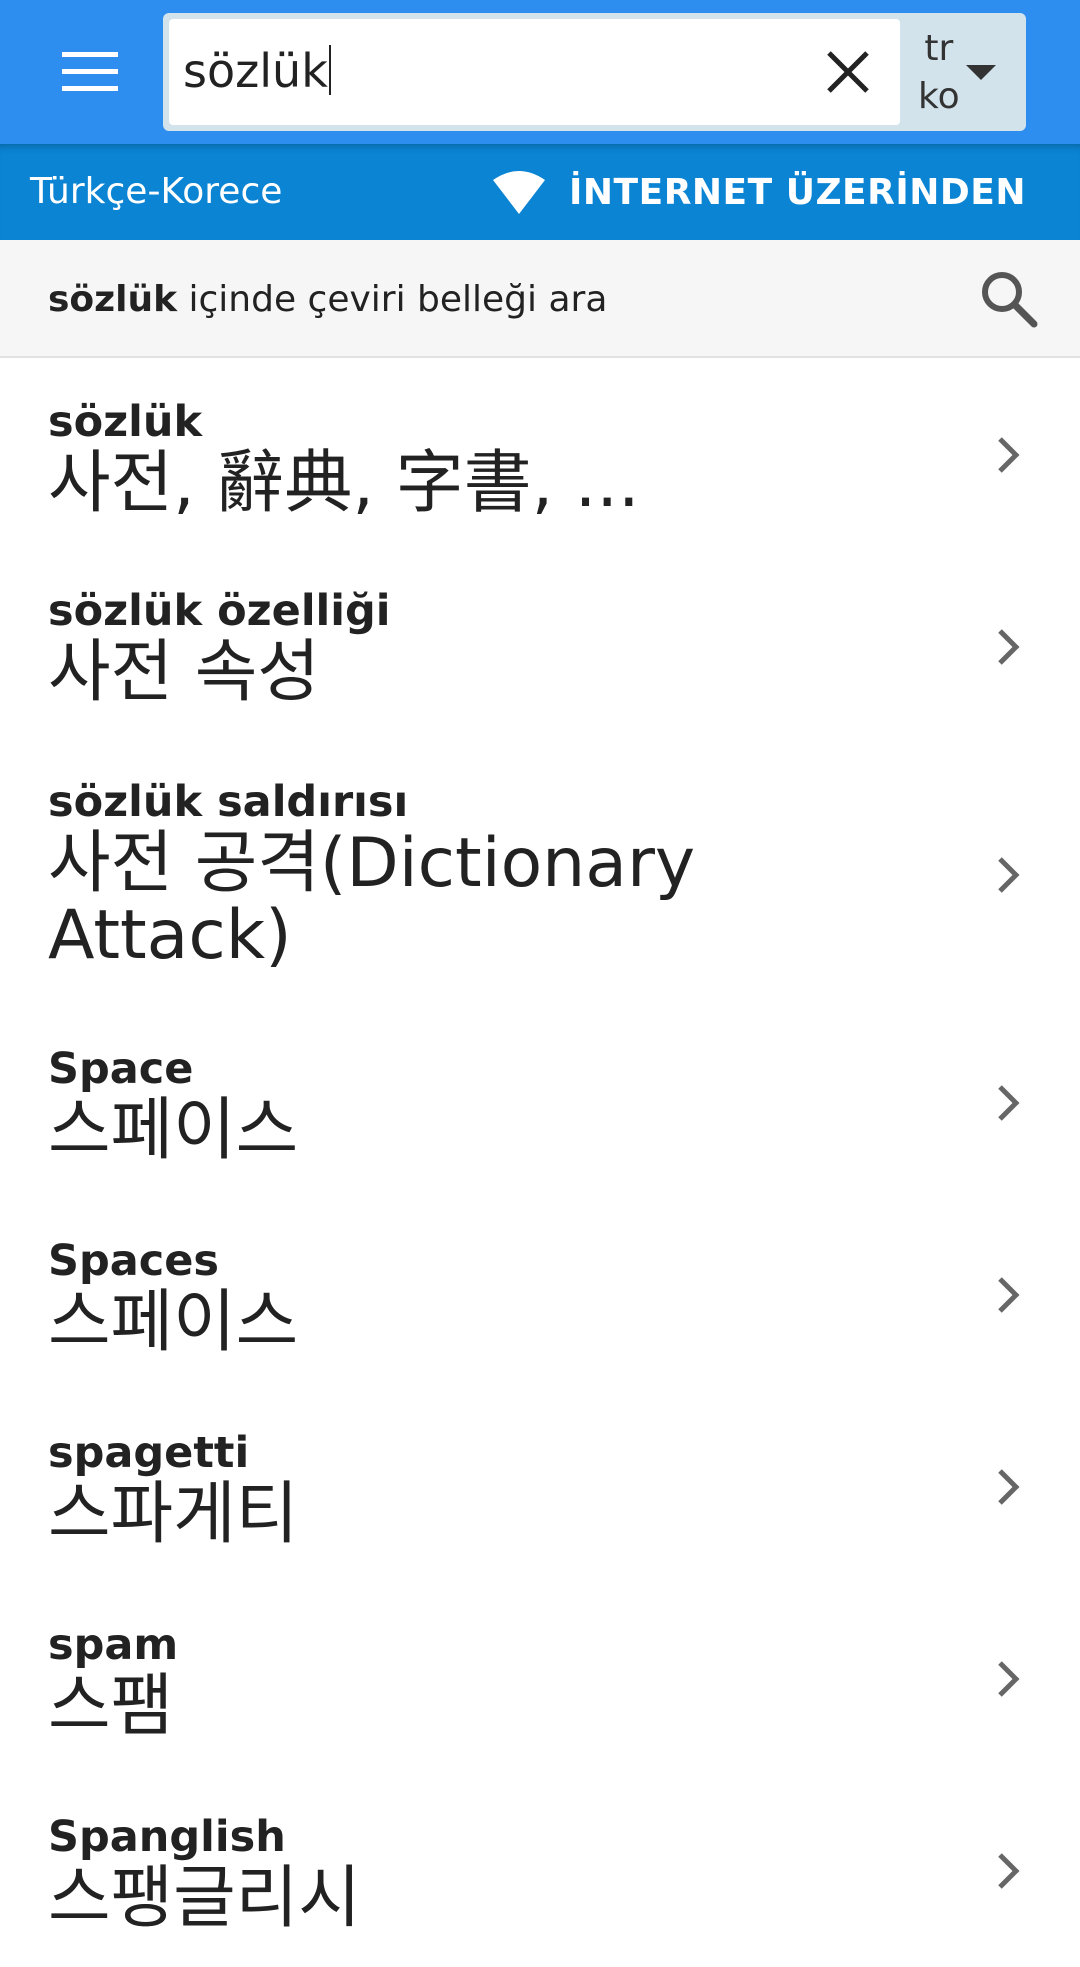 The height and width of the screenshot is (1967, 1080). I want to click on result-term: Spanglish, so click(167, 1837).